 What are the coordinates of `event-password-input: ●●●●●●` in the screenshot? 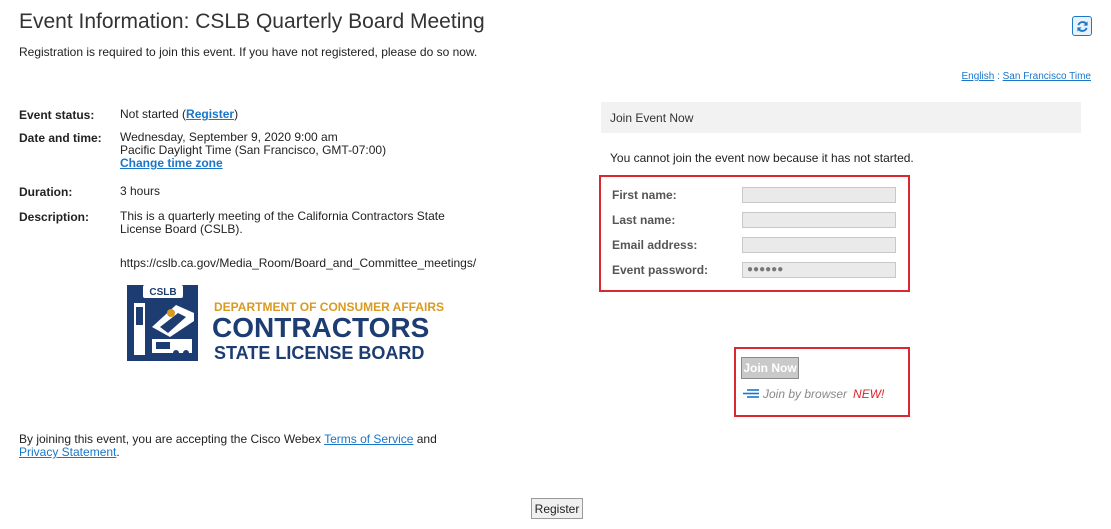 It's located at (819, 270).